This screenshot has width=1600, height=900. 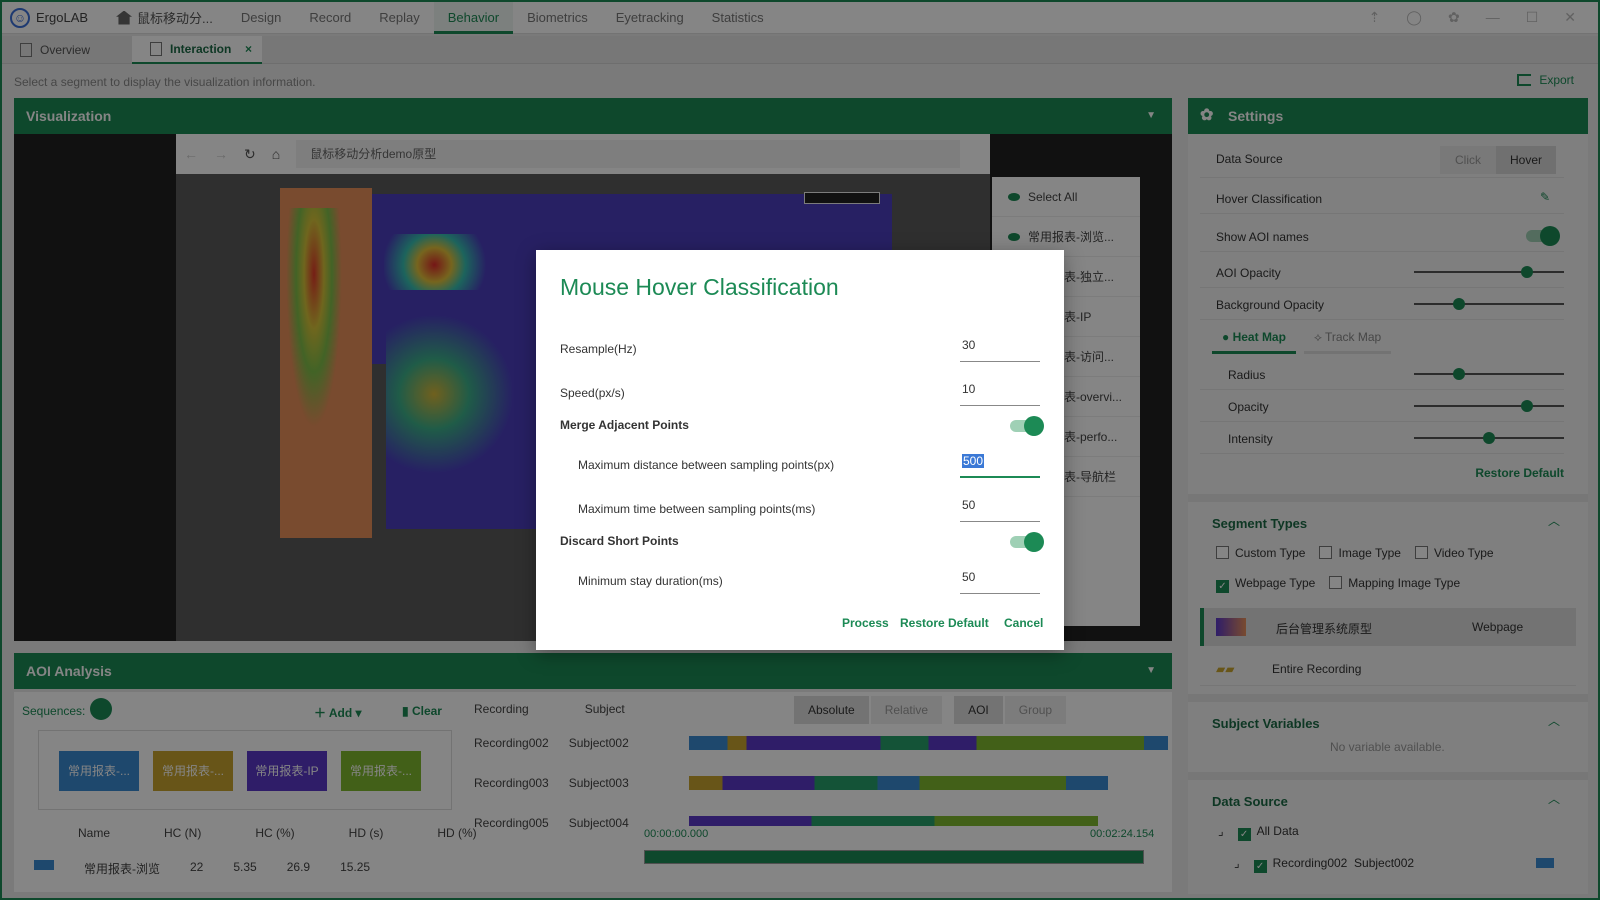 What do you see at coordinates (650, 581) in the screenshot?
I see `min-stay-label: Minimum stay duration(ms)` at bounding box center [650, 581].